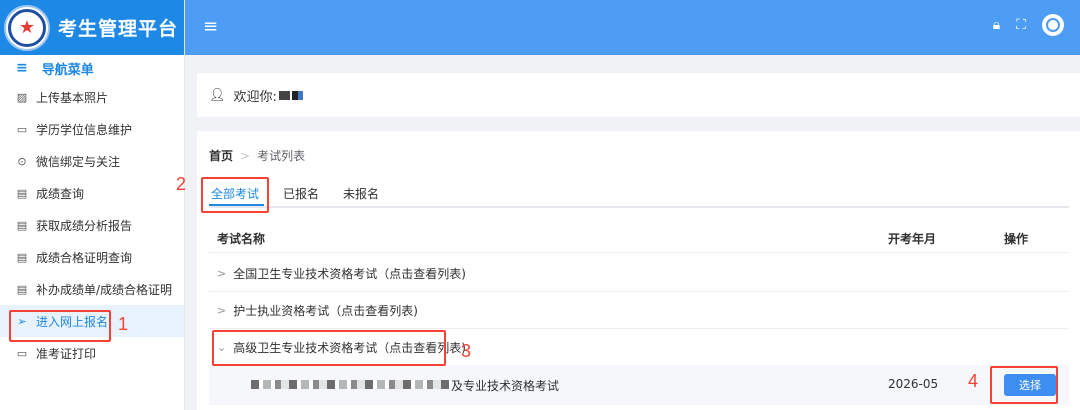 The width and height of the screenshot is (1080, 410). I want to click on annotation-number-2: 2, so click(181, 184).